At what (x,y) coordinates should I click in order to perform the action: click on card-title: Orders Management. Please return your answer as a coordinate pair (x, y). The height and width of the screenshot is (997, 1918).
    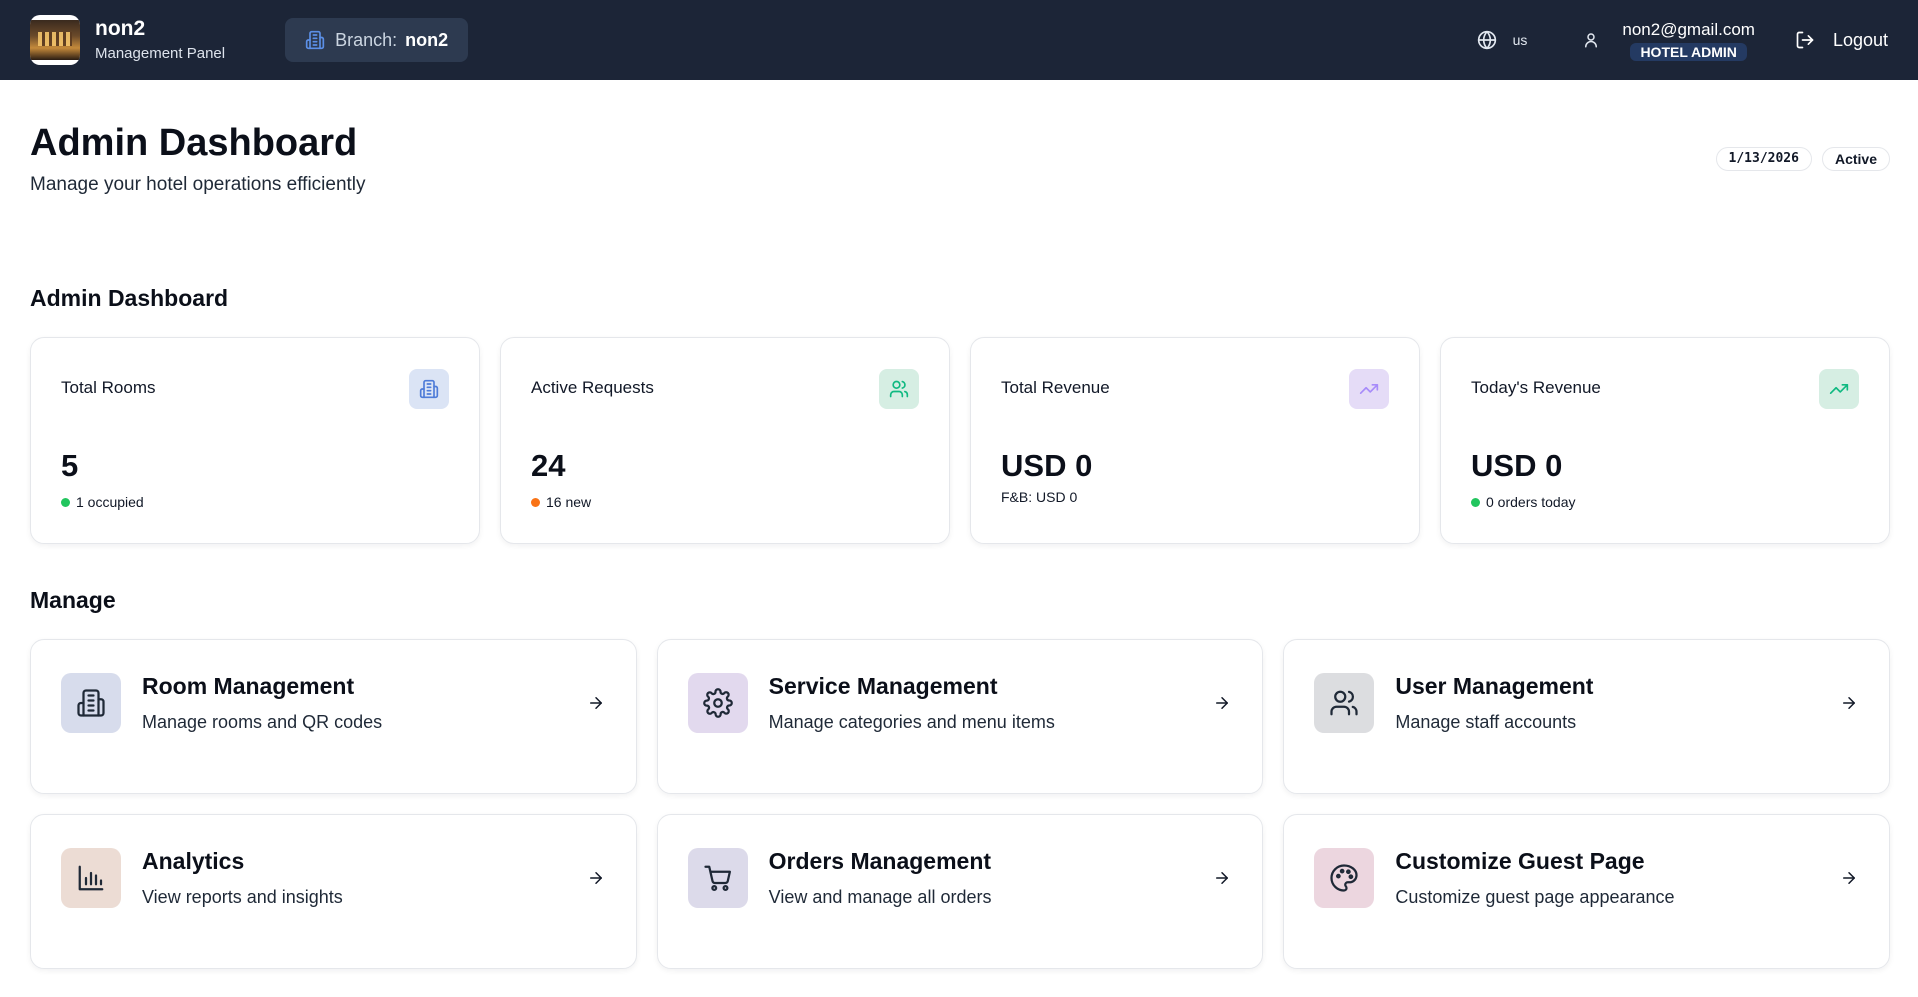
    Looking at the image, I should click on (880, 861).